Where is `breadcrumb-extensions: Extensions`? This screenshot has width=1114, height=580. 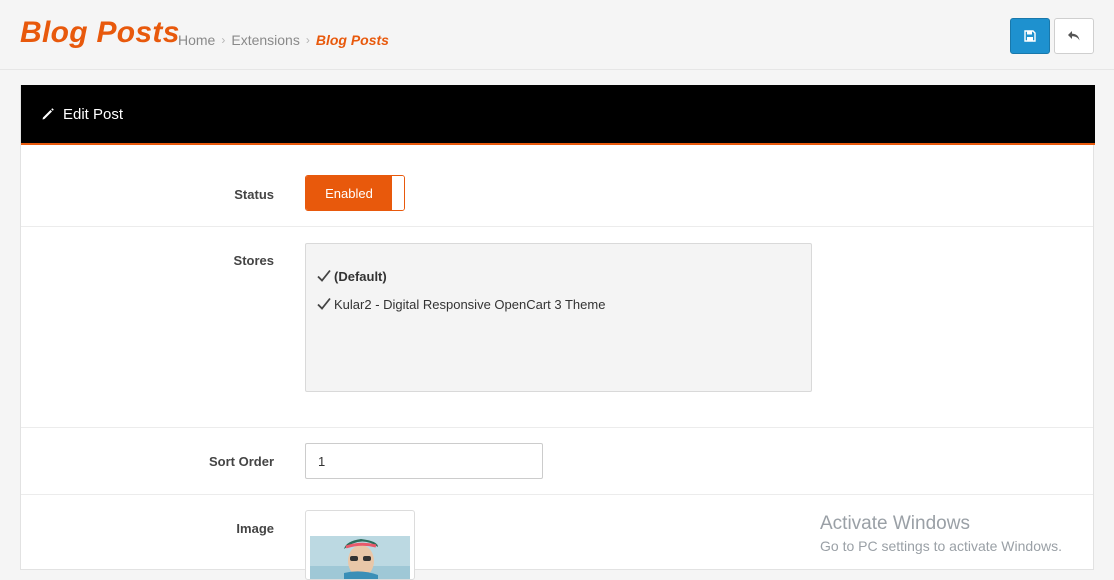
breadcrumb-extensions: Extensions is located at coordinates (265, 40).